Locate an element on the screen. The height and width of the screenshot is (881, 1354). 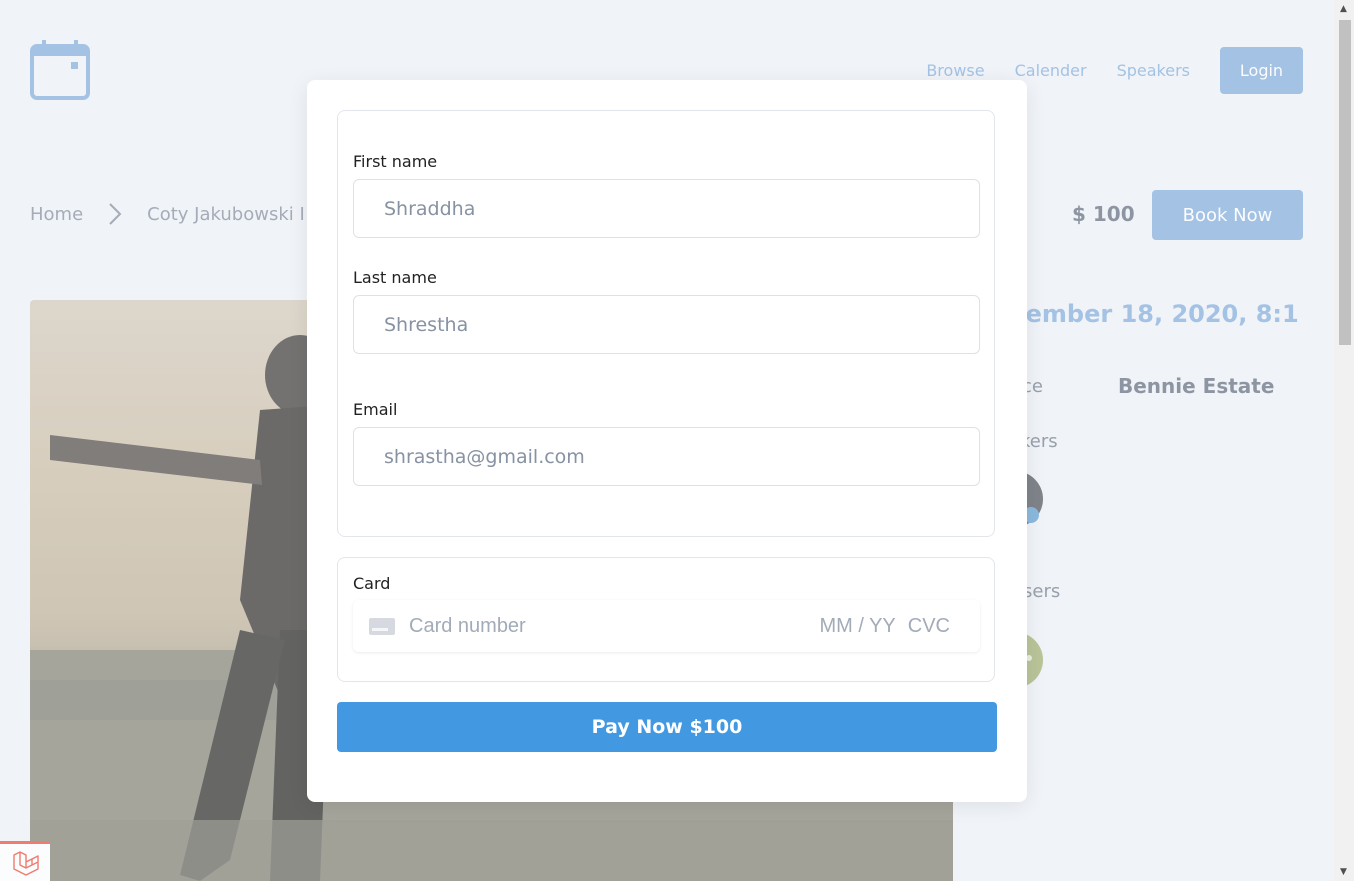
scroll-down-arrow: ▼ is located at coordinates (1343, 872).